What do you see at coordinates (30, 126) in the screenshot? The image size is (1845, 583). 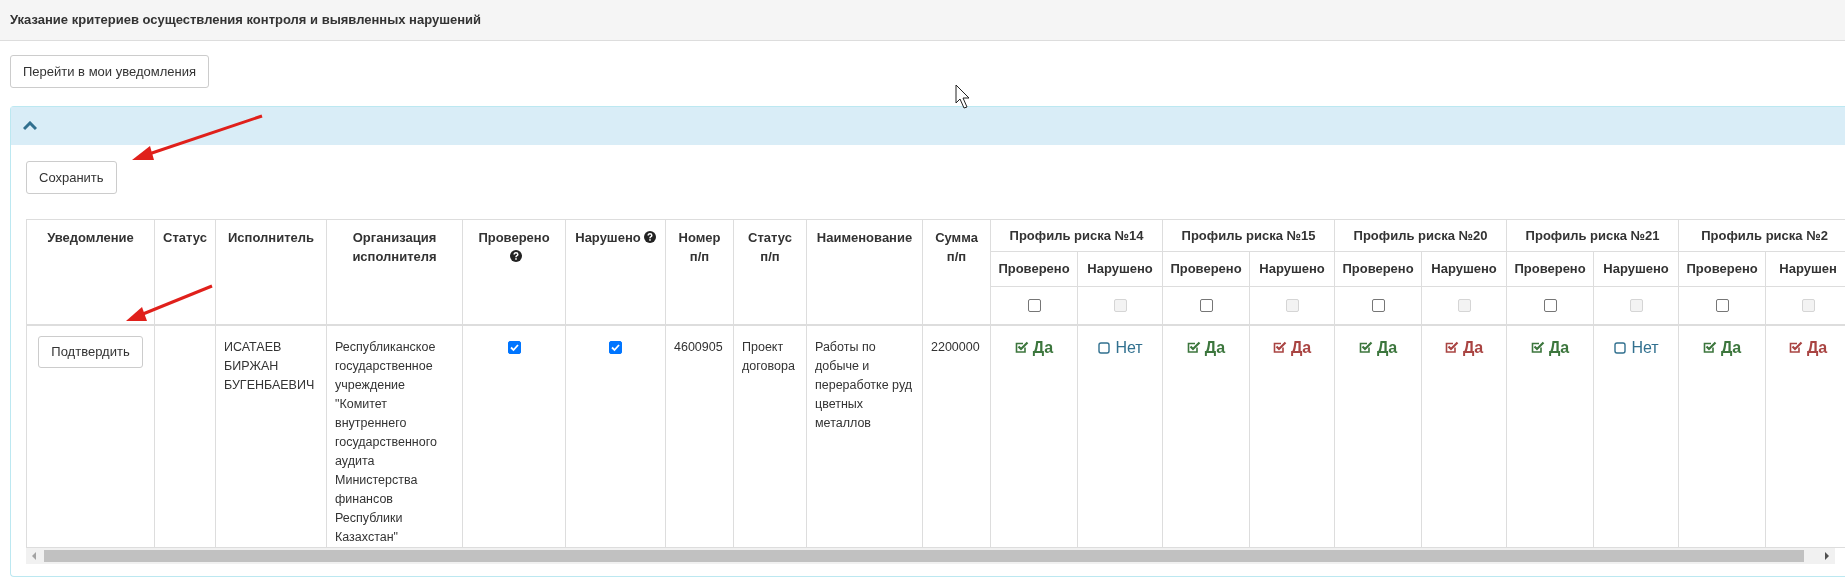 I see `chevron-up-icon` at bounding box center [30, 126].